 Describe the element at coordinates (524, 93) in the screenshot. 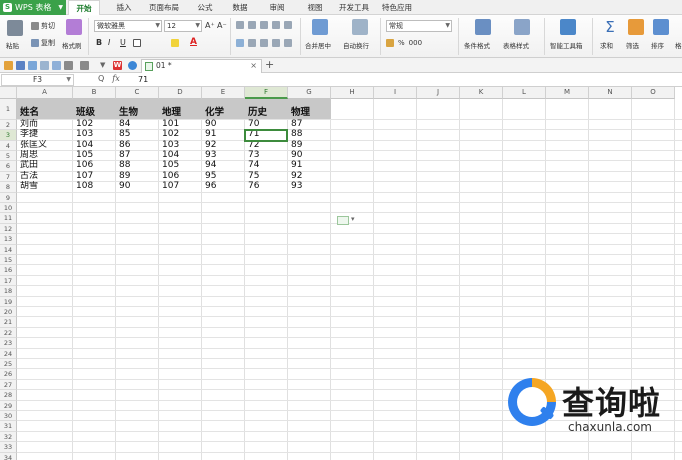

I see `column-header: L` at that location.